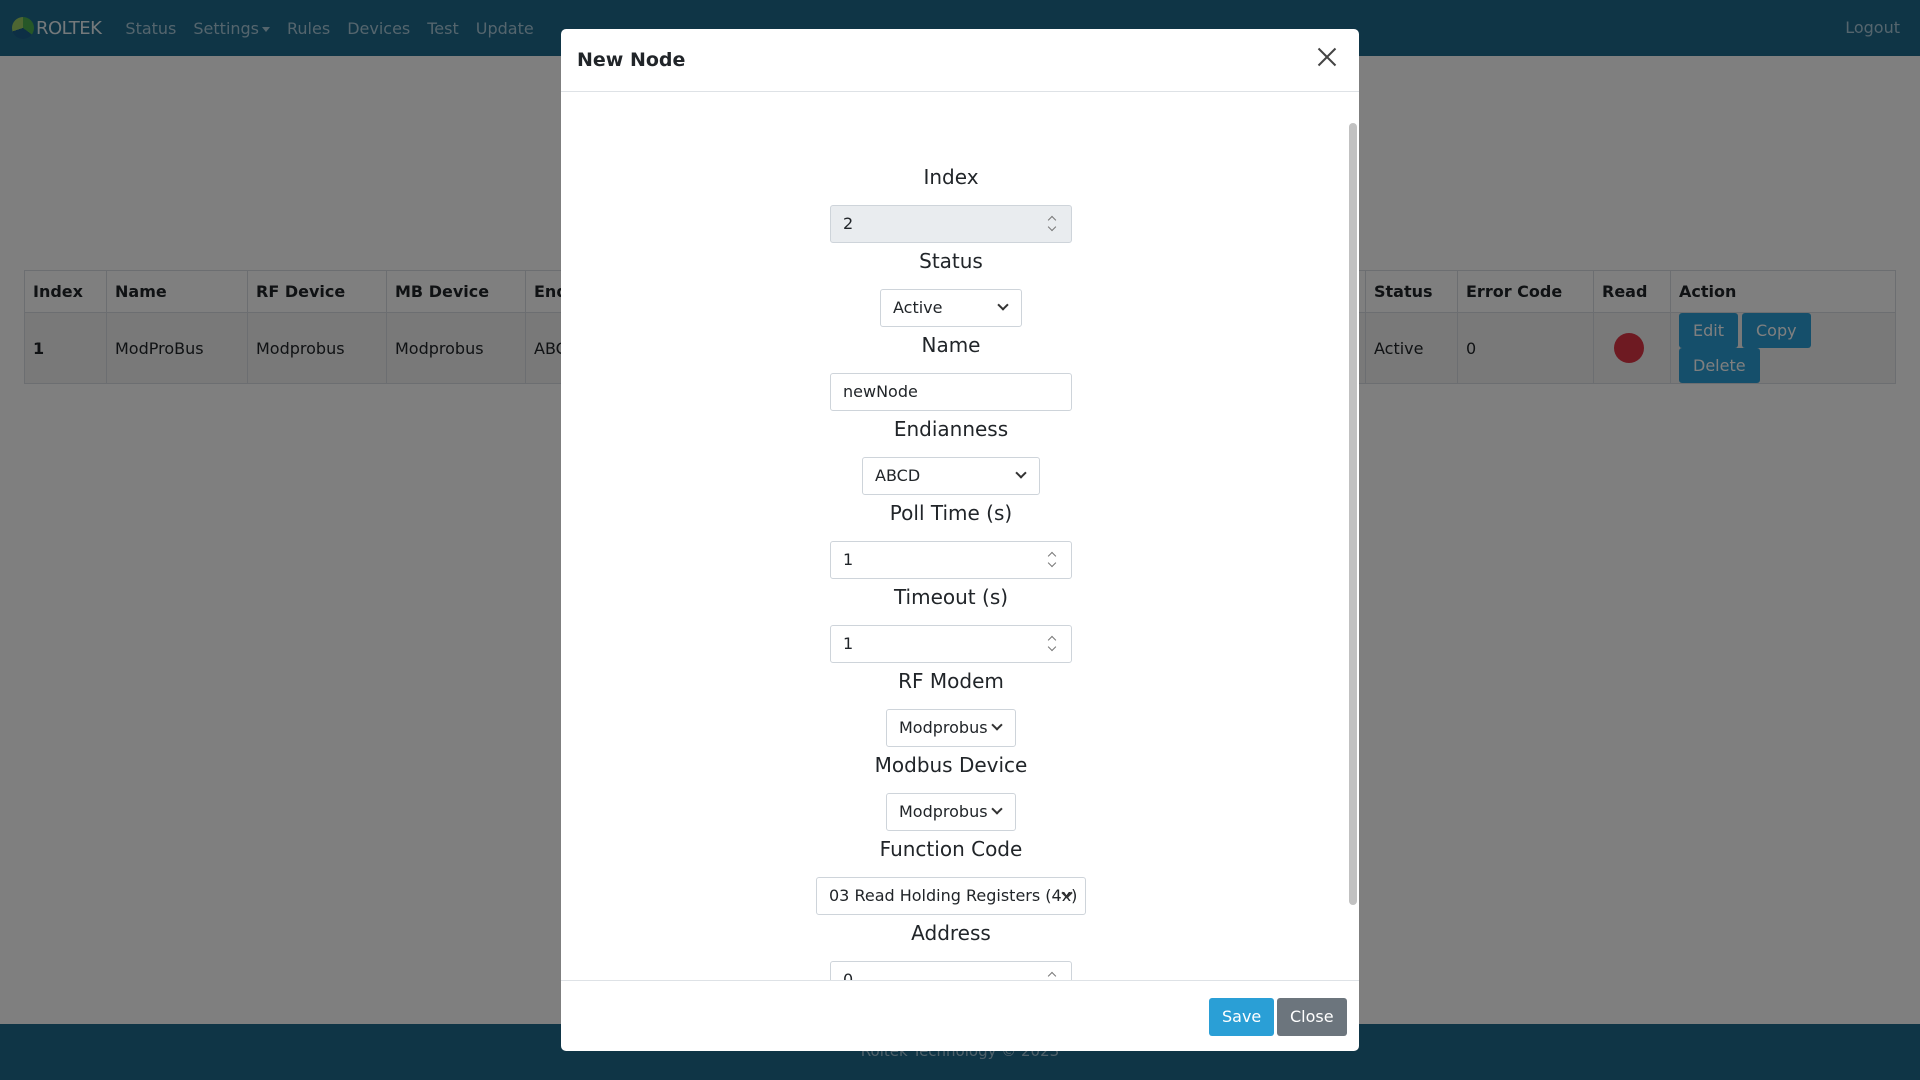  Describe the element at coordinates (951, 560) in the screenshot. I see `poll-time-input: 1` at that location.